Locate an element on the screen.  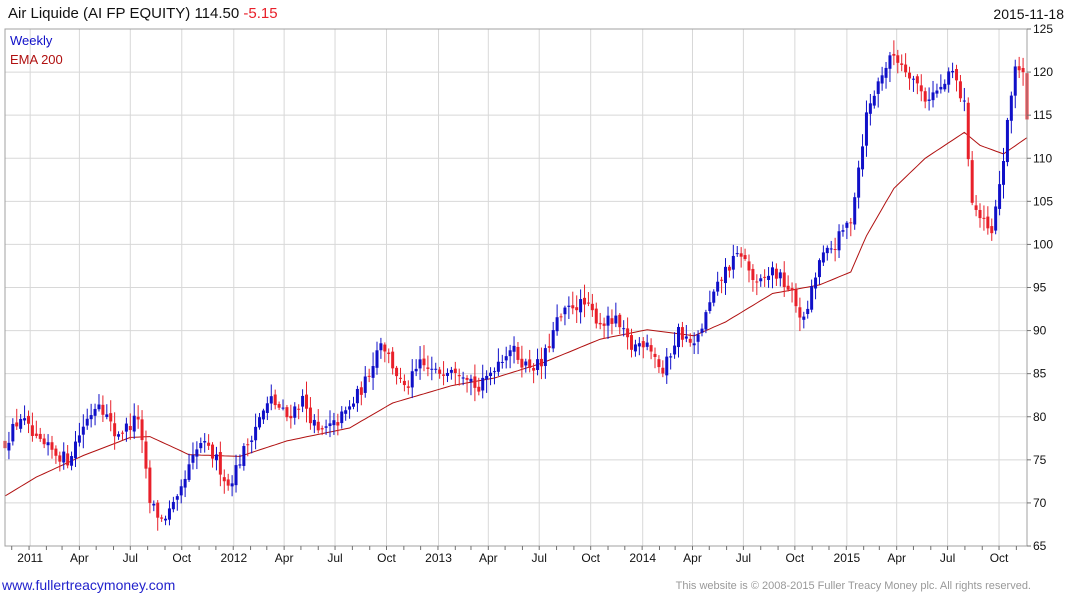
y-tick-label: 75 is located at coordinates (1040, 460).